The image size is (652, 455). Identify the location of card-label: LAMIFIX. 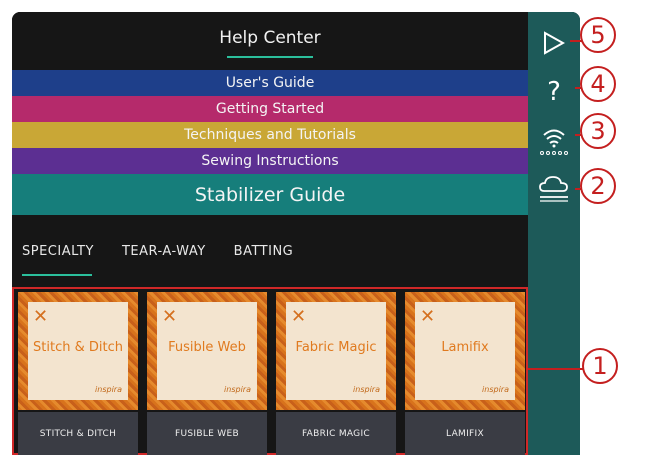
(465, 433).